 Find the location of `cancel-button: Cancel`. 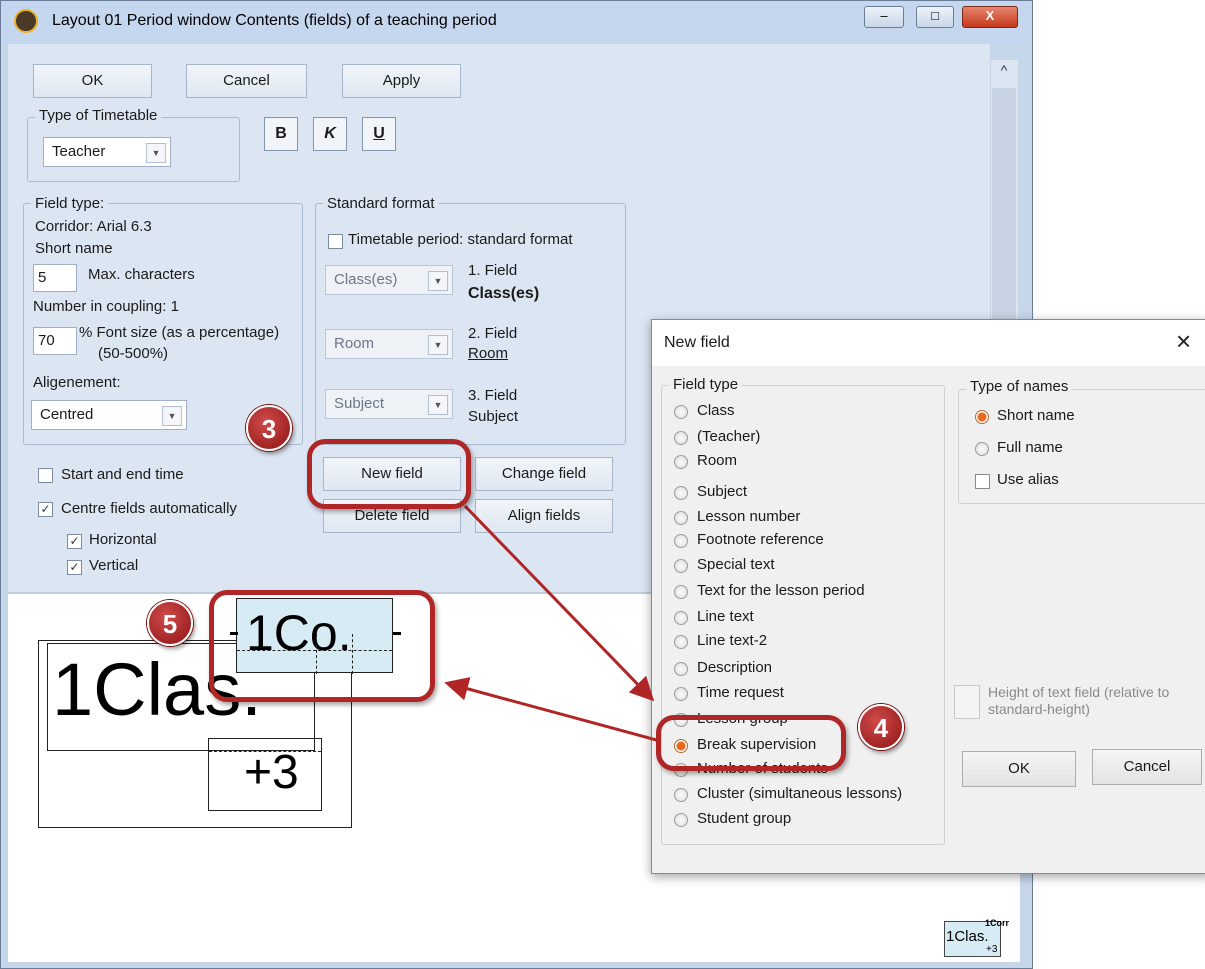

cancel-button: Cancel is located at coordinates (246, 81).